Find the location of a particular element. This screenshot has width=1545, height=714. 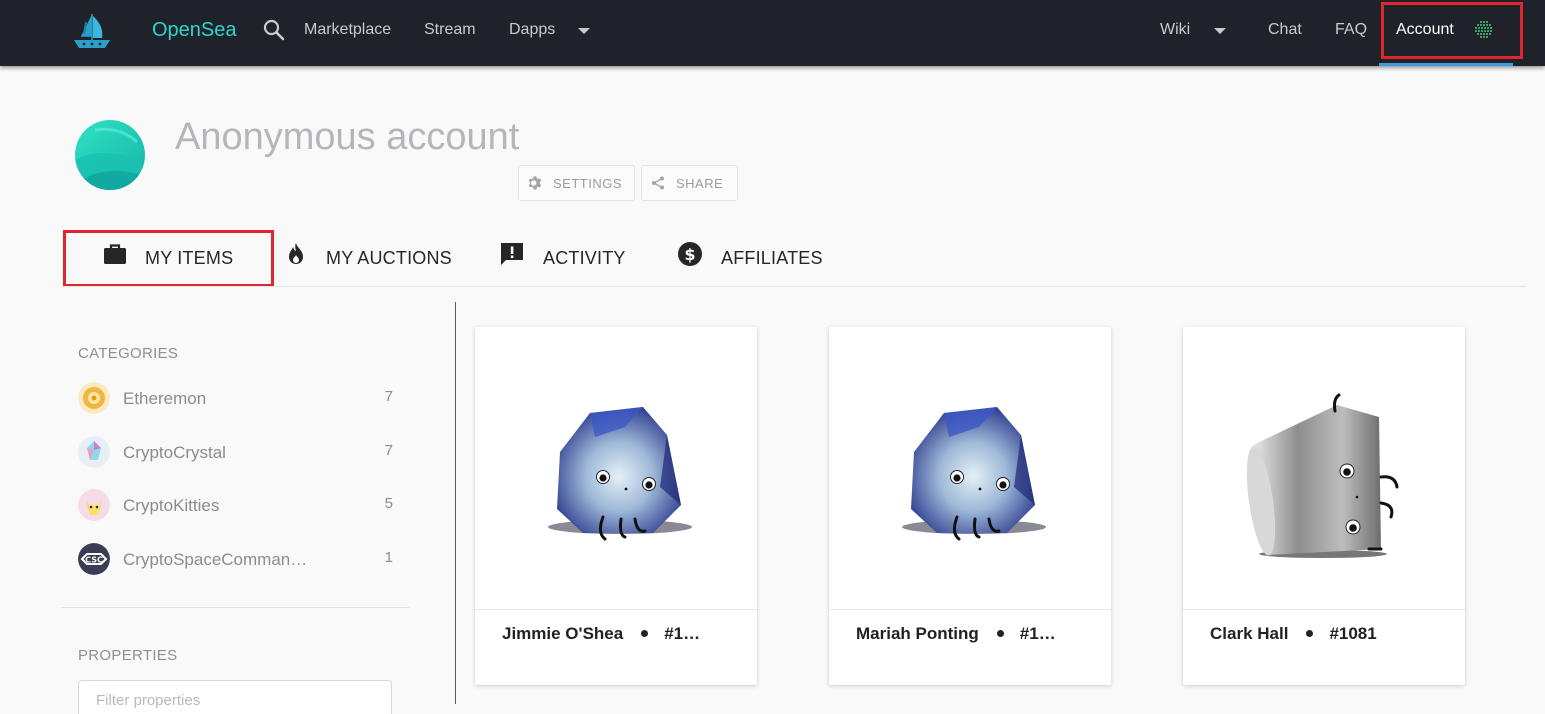

cryptospacecommanders-icon: CSC is located at coordinates (94, 559).